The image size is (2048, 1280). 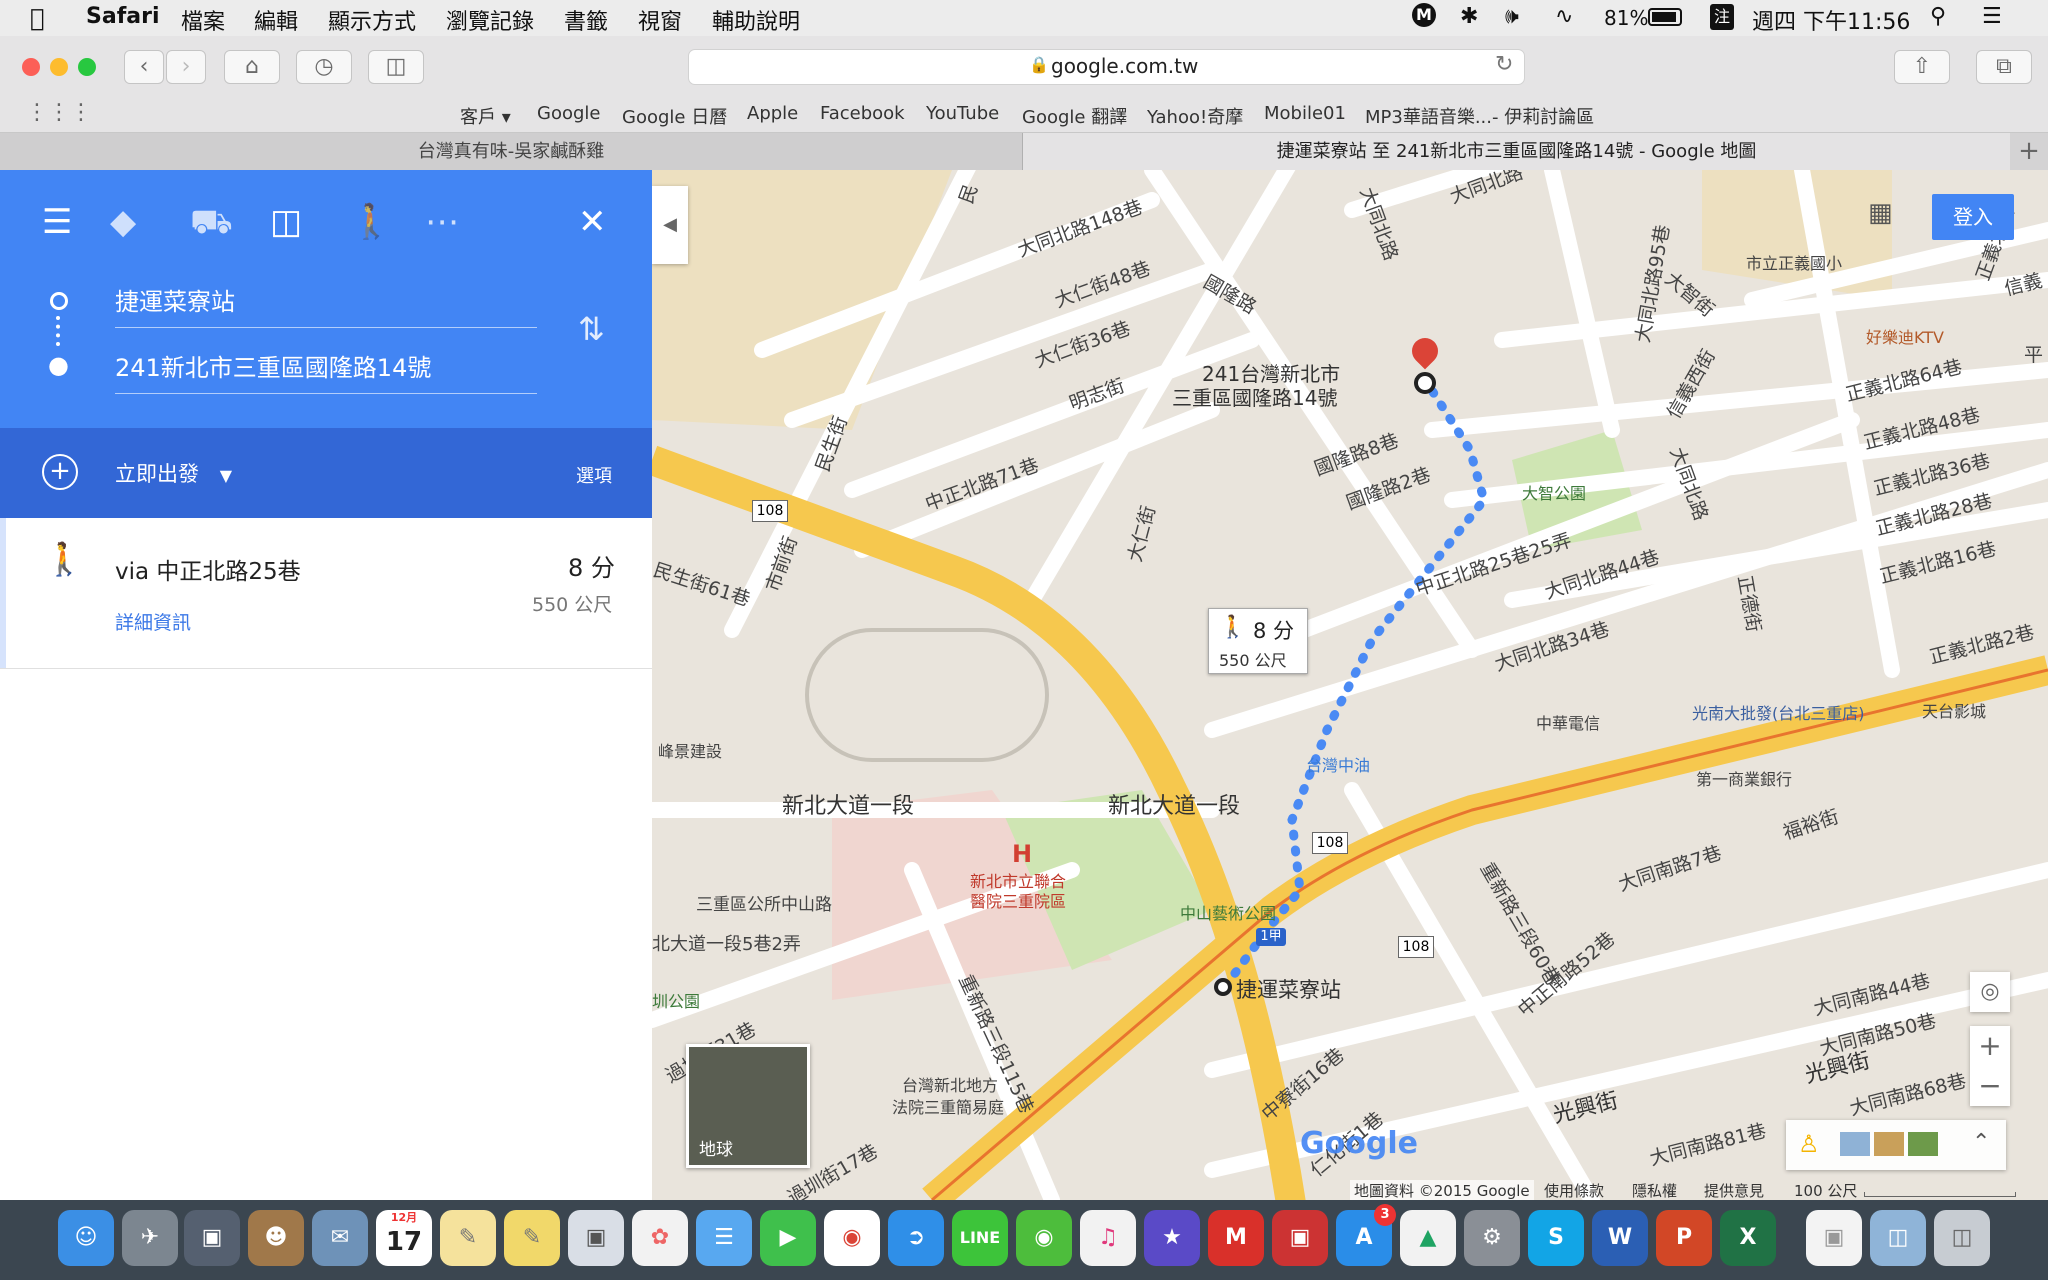 I want to click on bookmark-mobile01: Mobile01, so click(x=1305, y=113).